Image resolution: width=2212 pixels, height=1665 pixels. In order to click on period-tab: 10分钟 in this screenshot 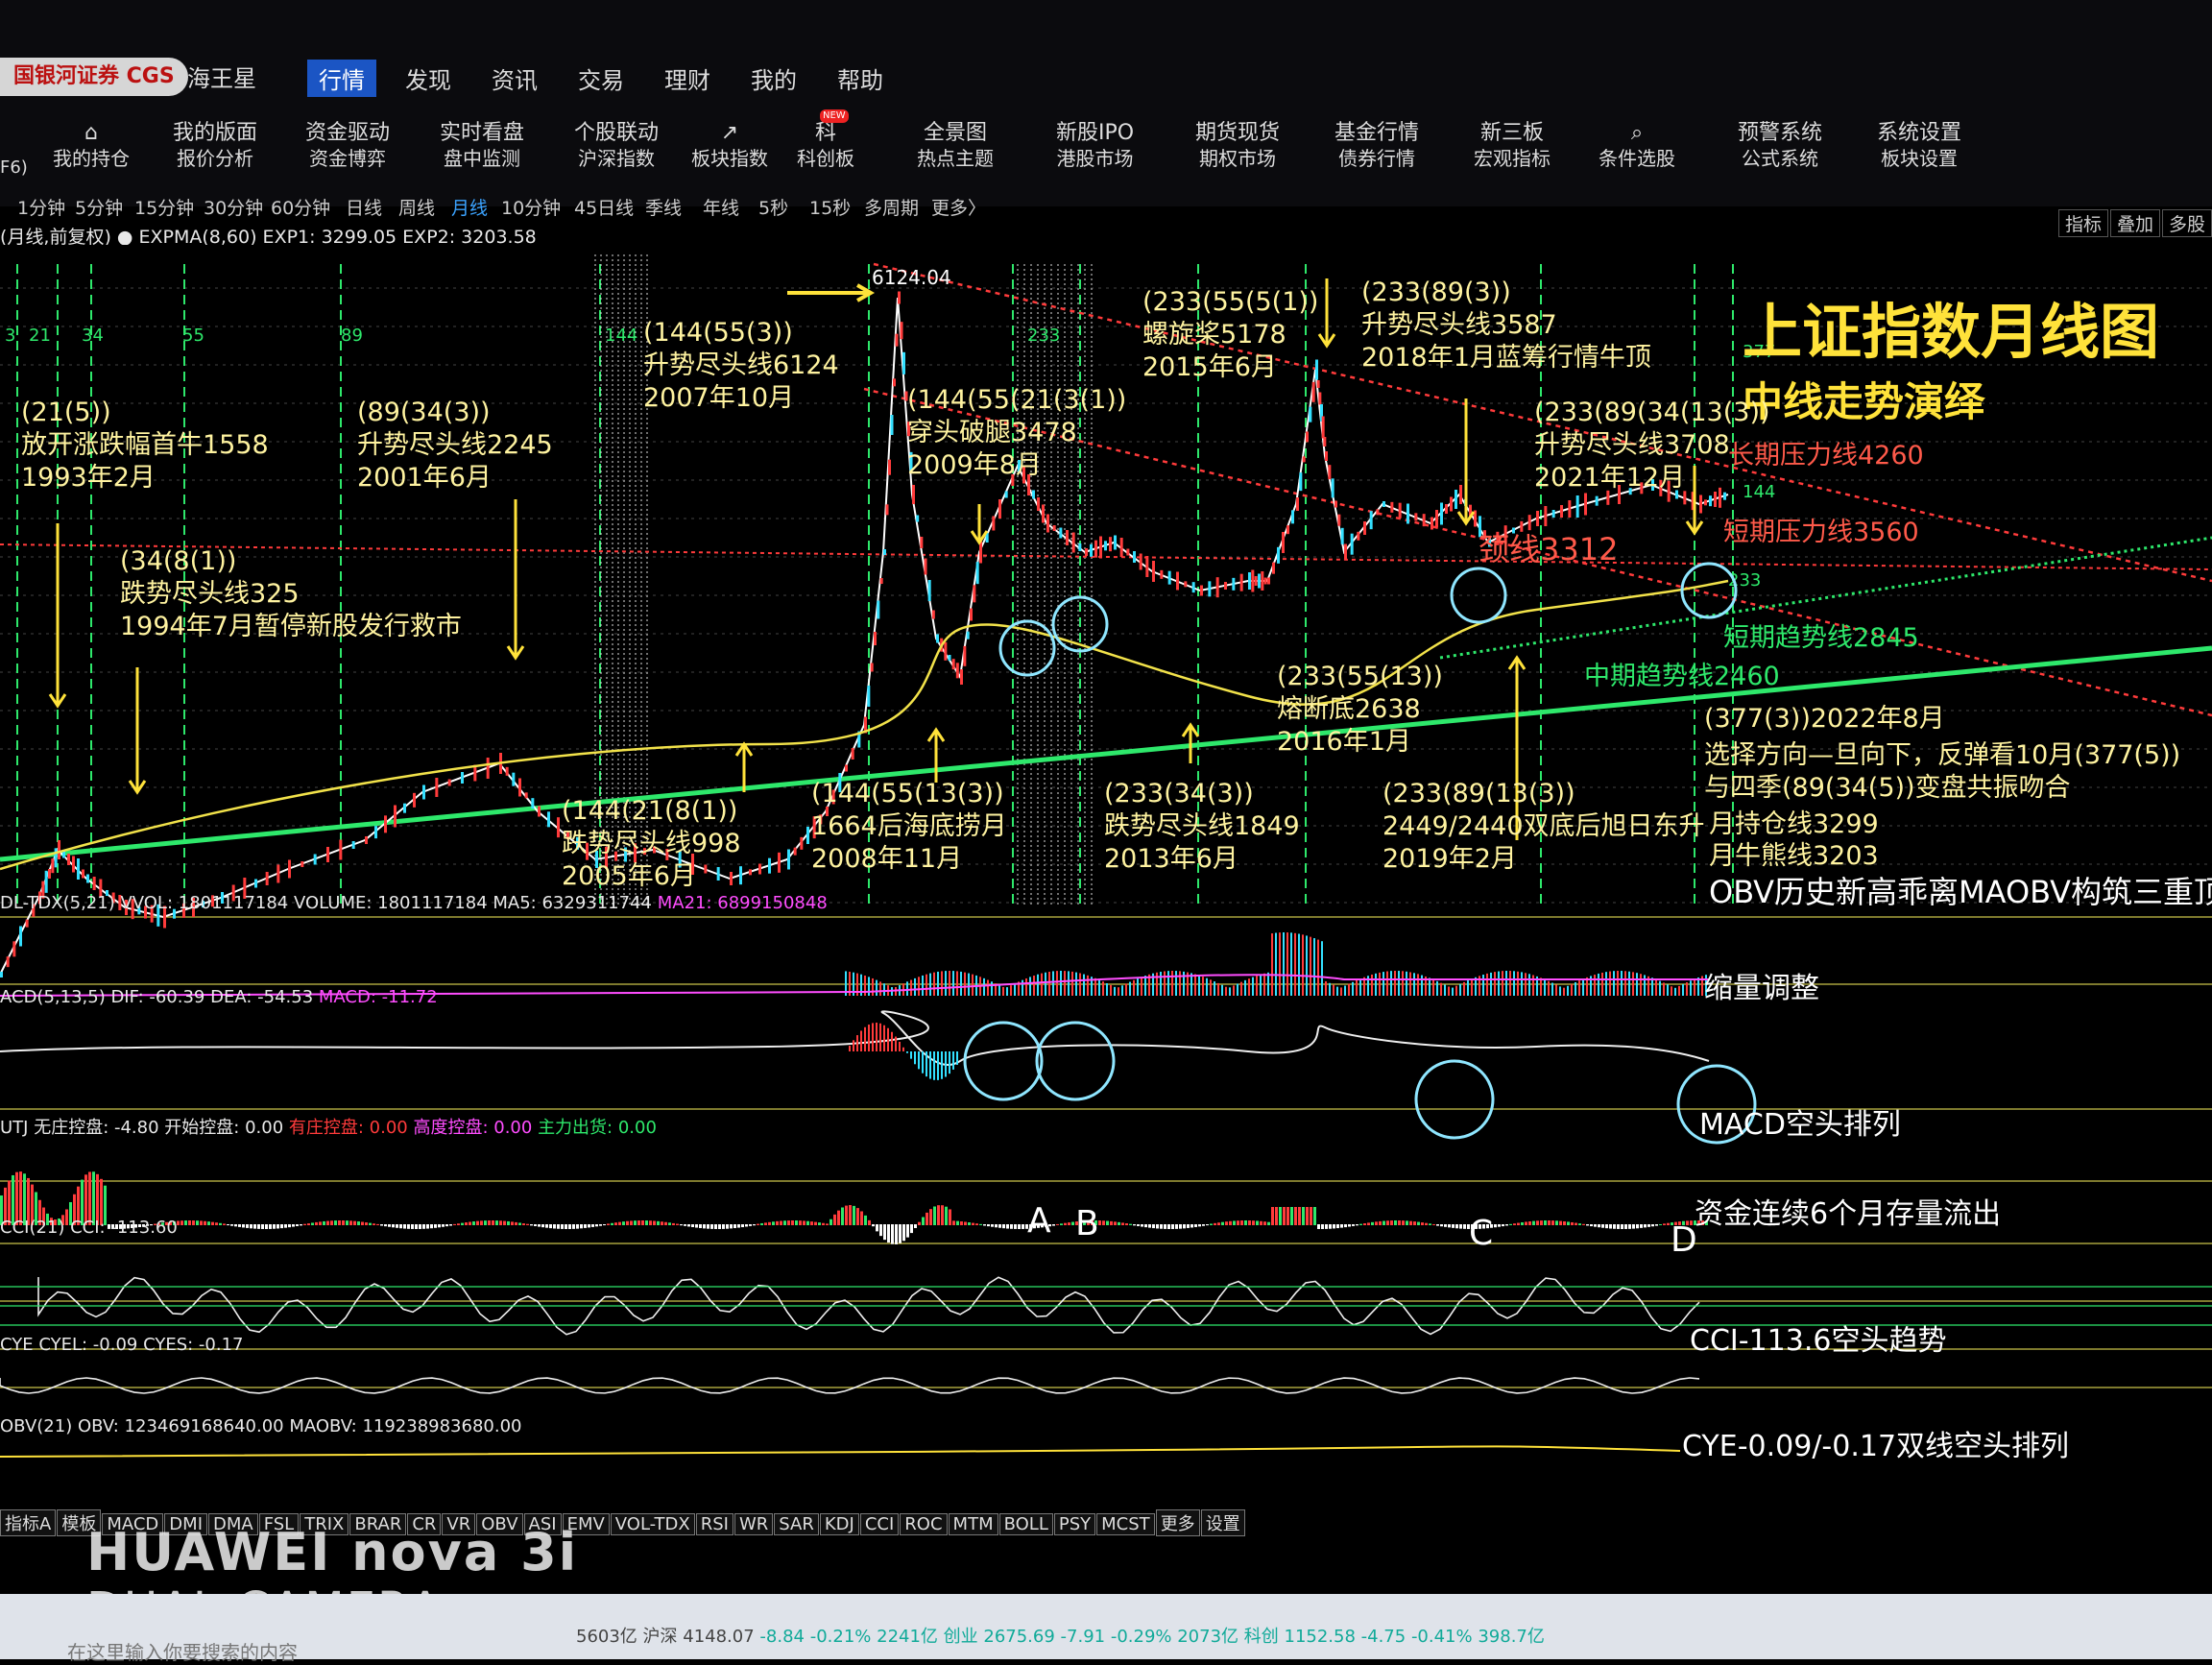, I will do `click(531, 207)`.